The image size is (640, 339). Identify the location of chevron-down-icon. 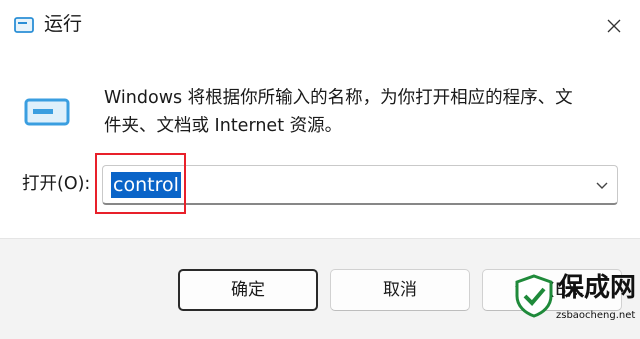
(602, 185).